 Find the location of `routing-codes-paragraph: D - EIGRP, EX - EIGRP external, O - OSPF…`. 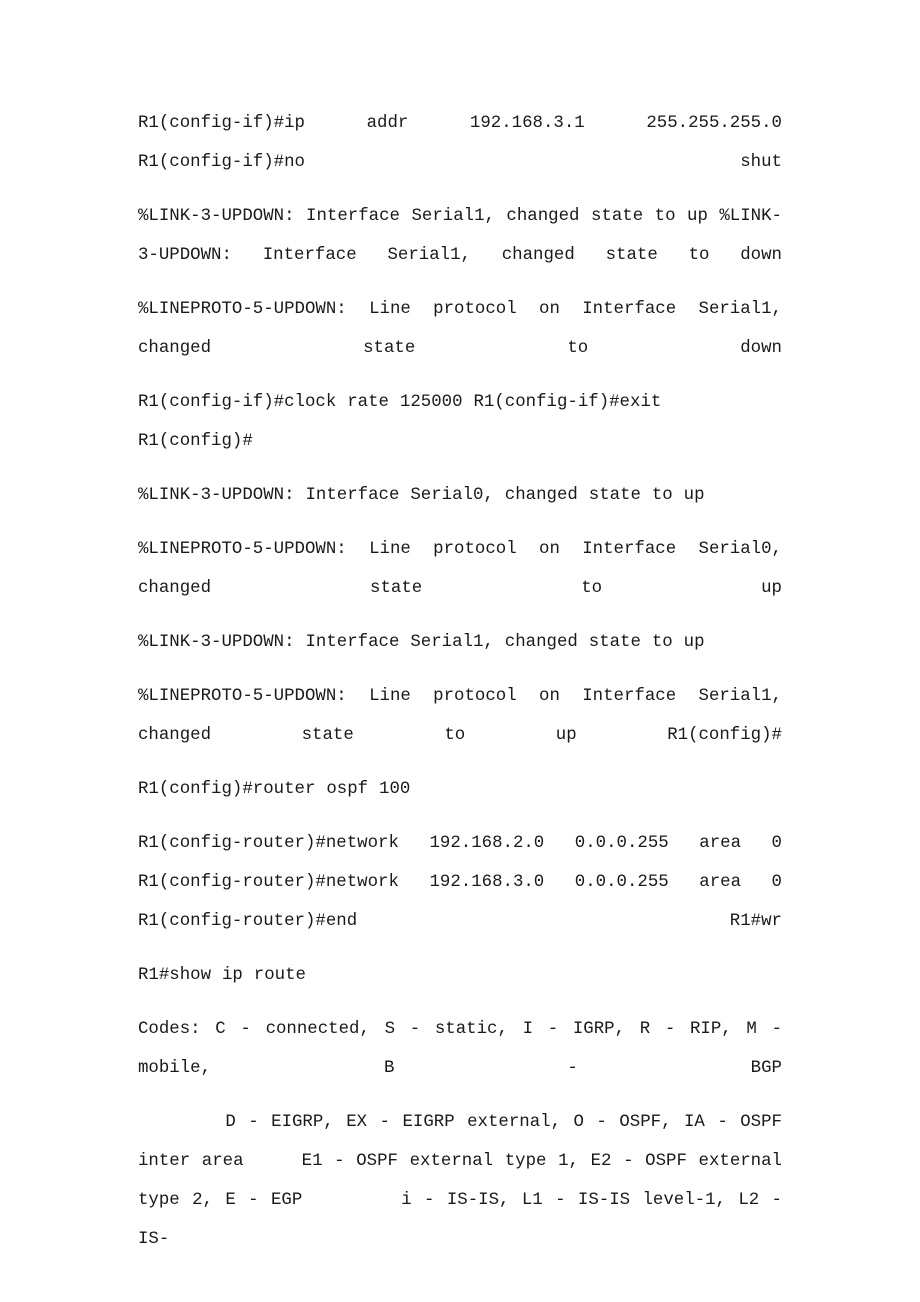

routing-codes-paragraph: D - EIGRP, EX - EIGRP external, O - OSPF… is located at coordinates (465, 1181).